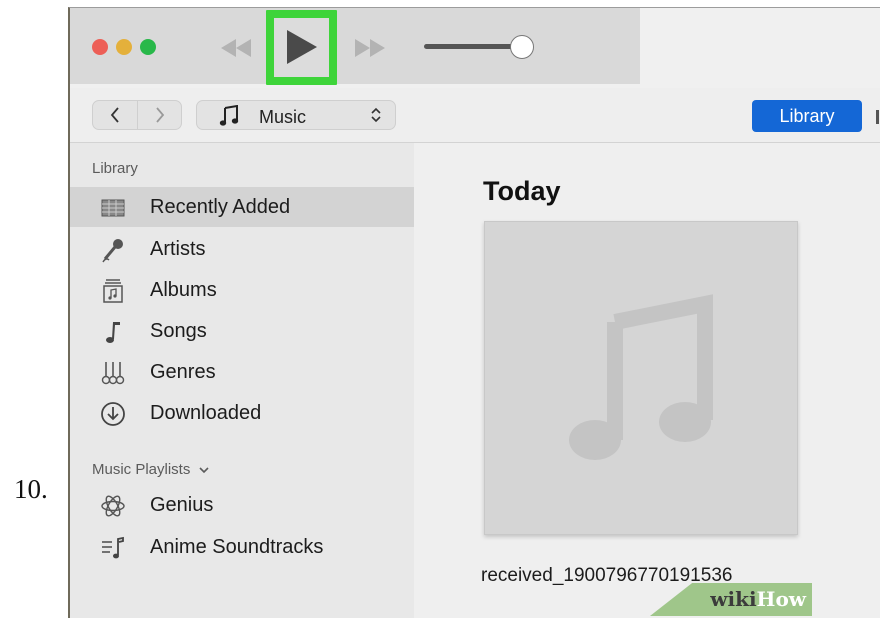 This screenshot has width=880, height=618. I want to click on sidebar-item-label: Downloaded, so click(206, 413).